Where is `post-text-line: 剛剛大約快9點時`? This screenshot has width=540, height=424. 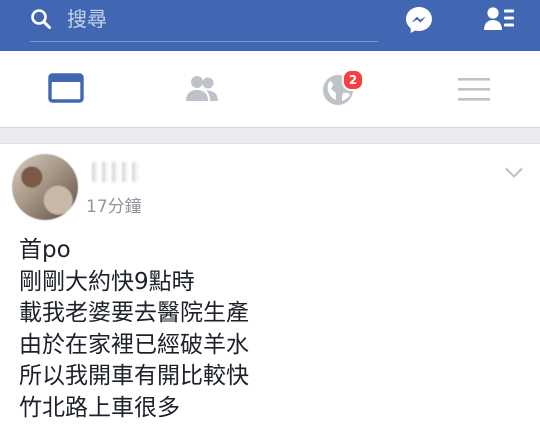
post-text-line: 剛剛大約快9點時 is located at coordinates (269, 283).